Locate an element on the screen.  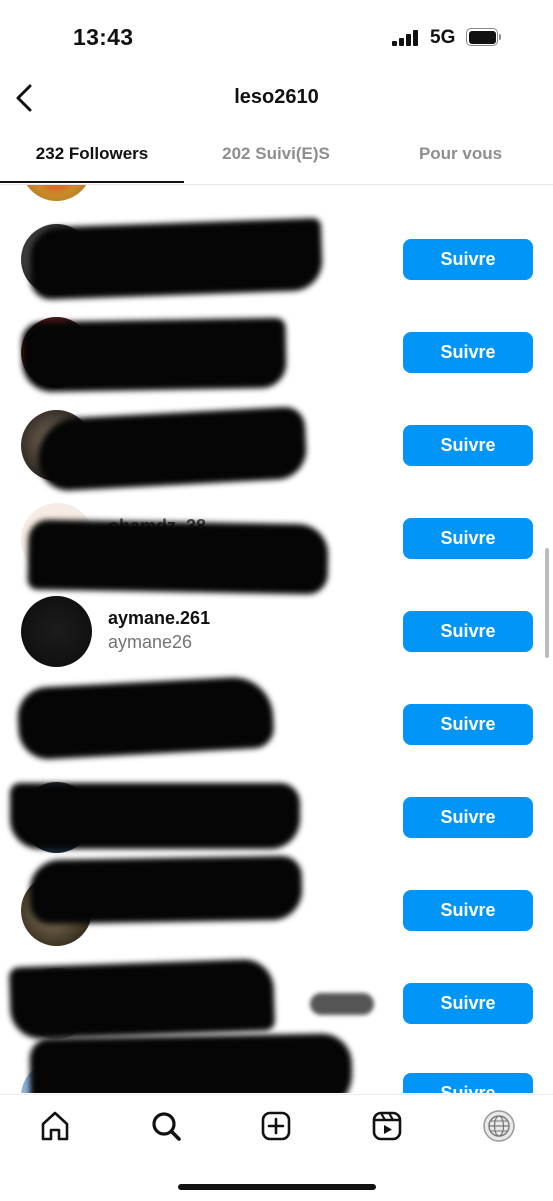
home-icon is located at coordinates (55, 1126).